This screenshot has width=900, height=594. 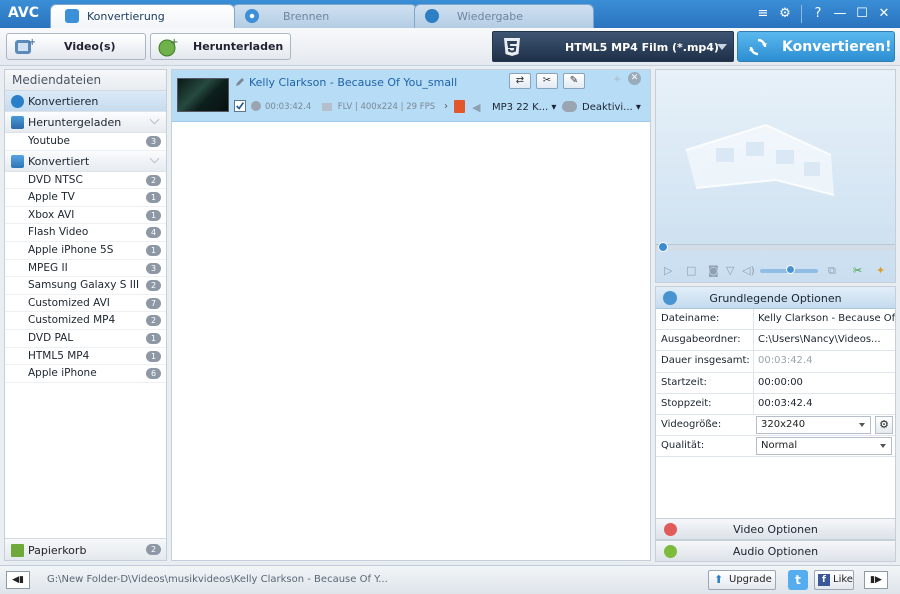 I want to click on video-size-select: 320x240, so click(x=813, y=424).